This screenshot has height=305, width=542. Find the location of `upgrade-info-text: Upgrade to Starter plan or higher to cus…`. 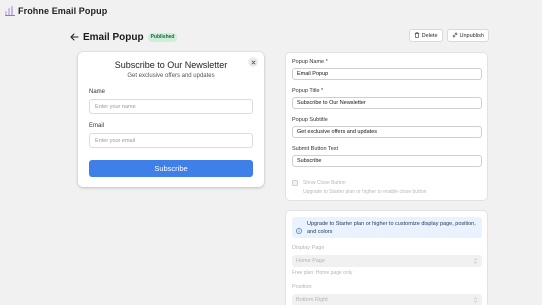

upgrade-info-text: Upgrade to Starter plan or higher to cus… is located at coordinates (391, 228).